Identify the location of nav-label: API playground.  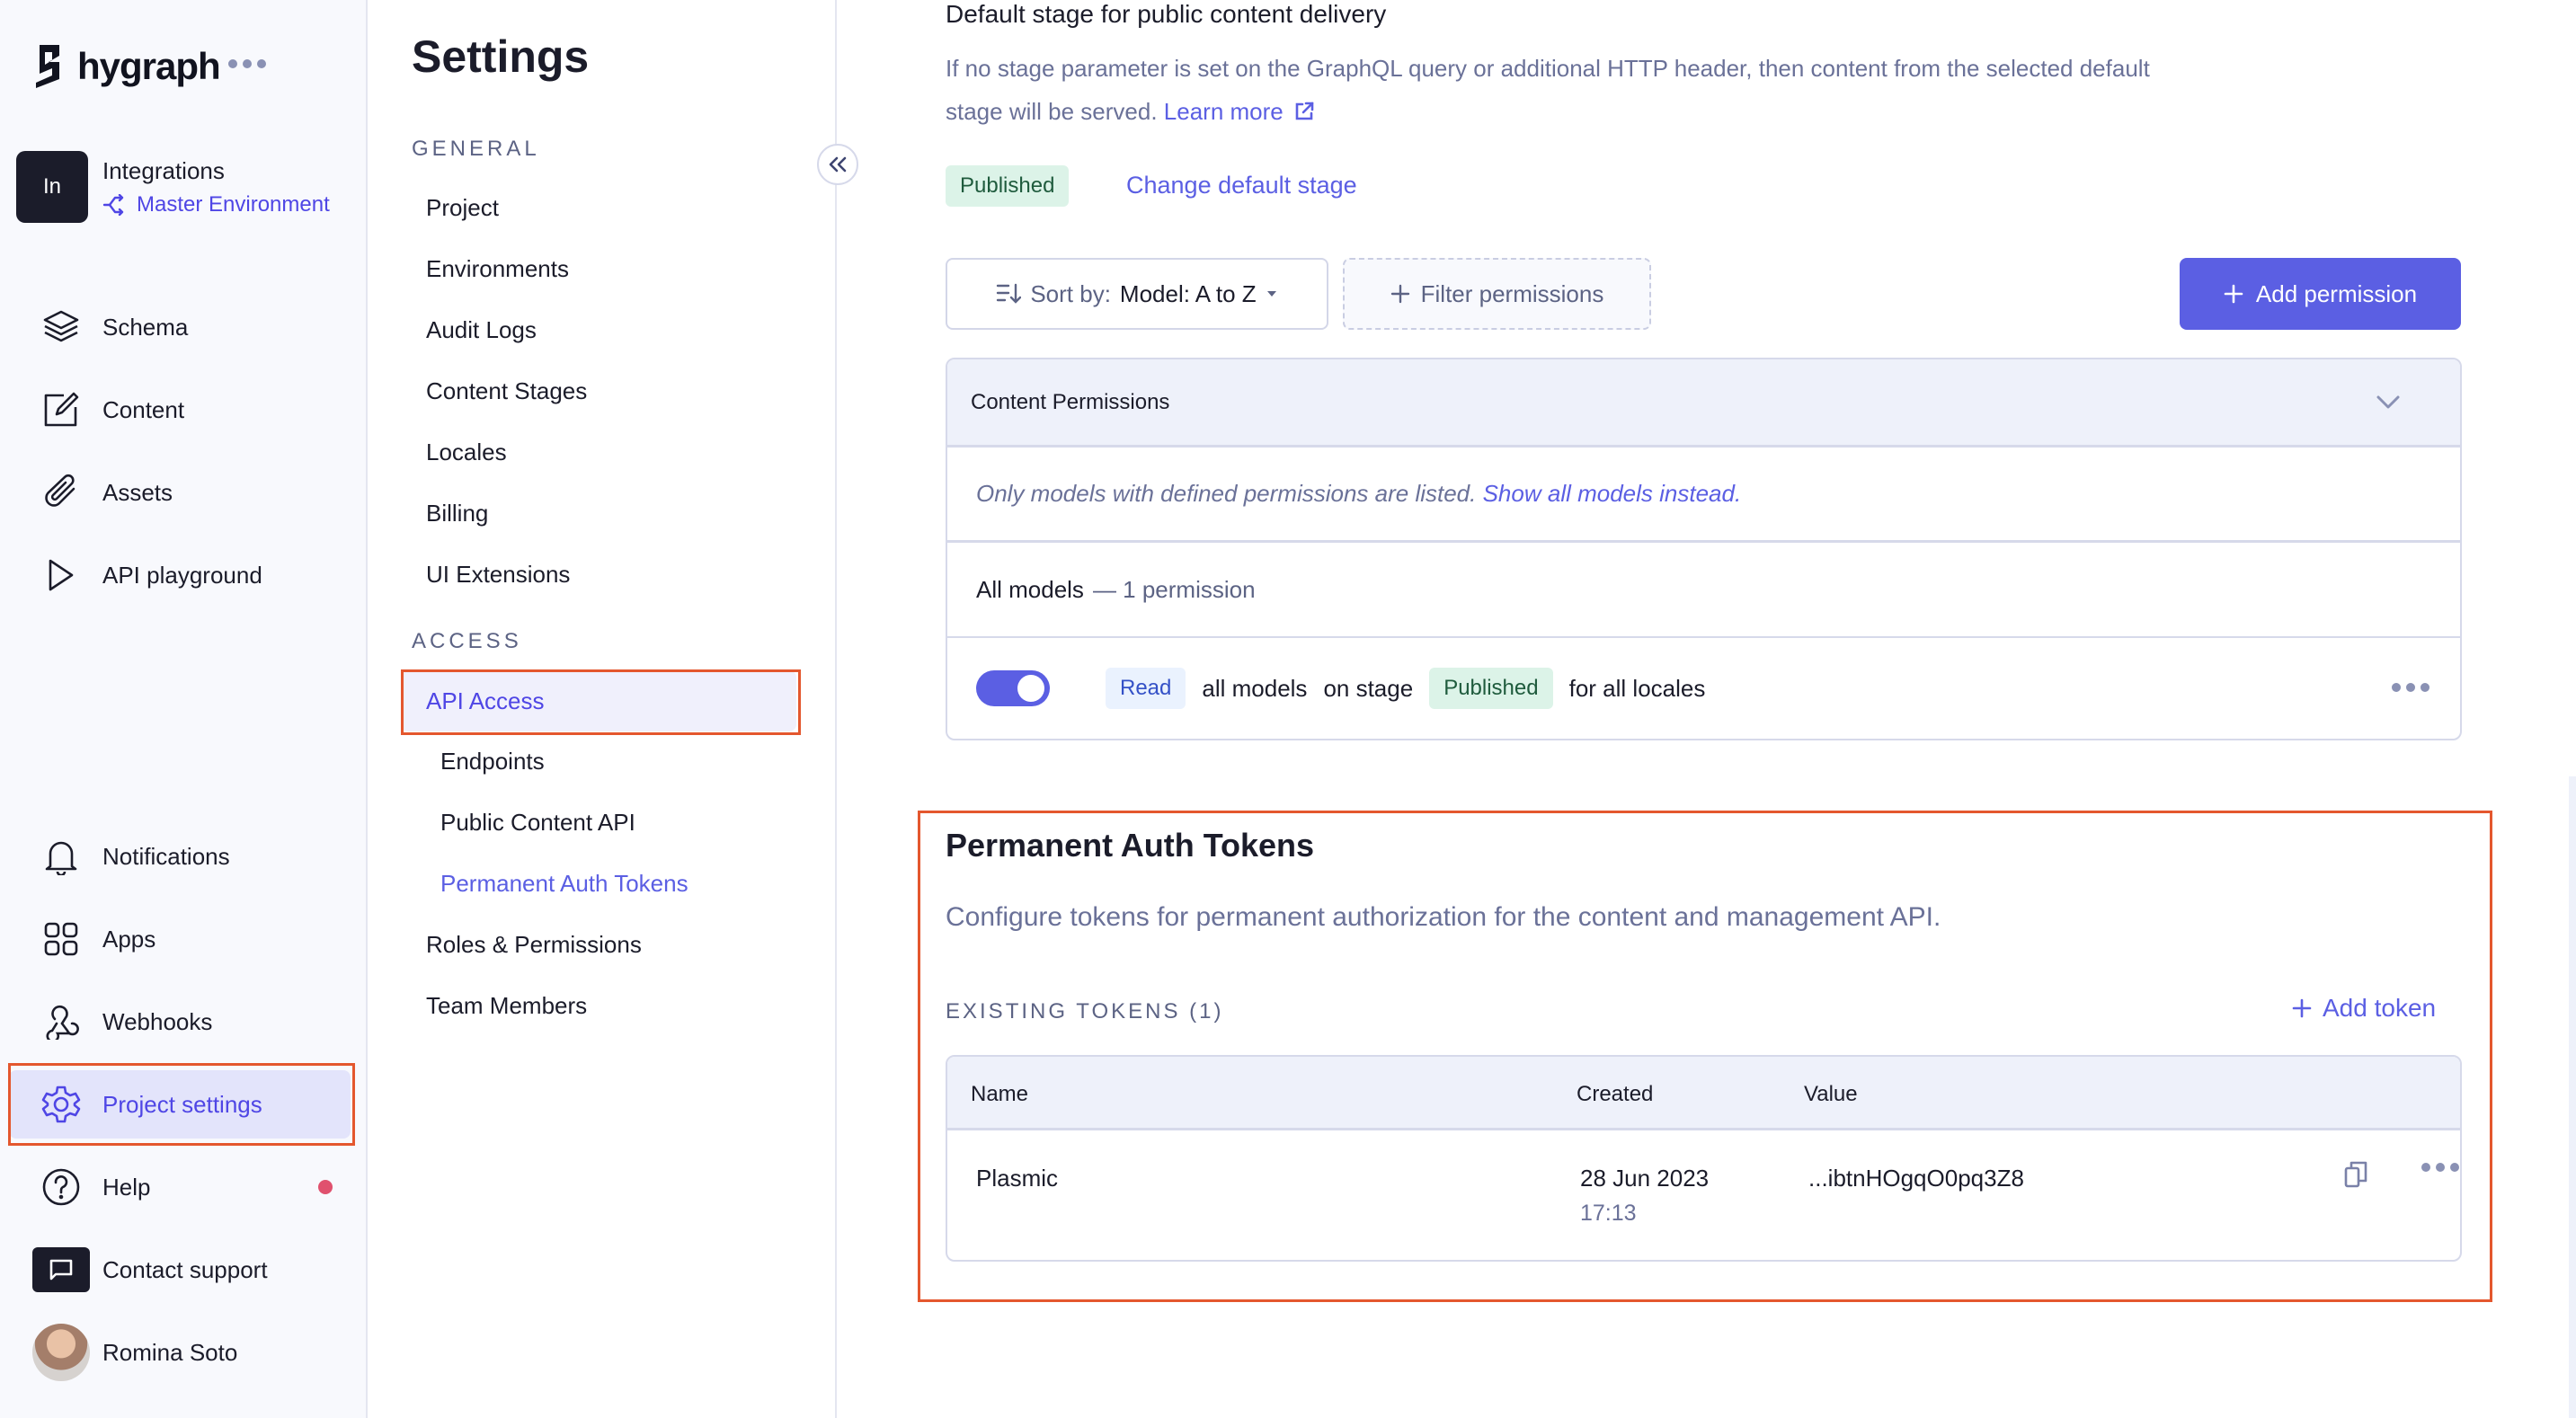
(182, 575).